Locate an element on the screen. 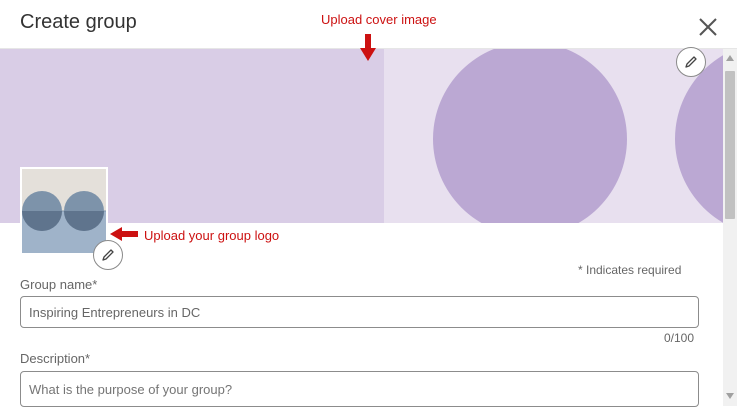  edit-cover-button is located at coordinates (691, 62).